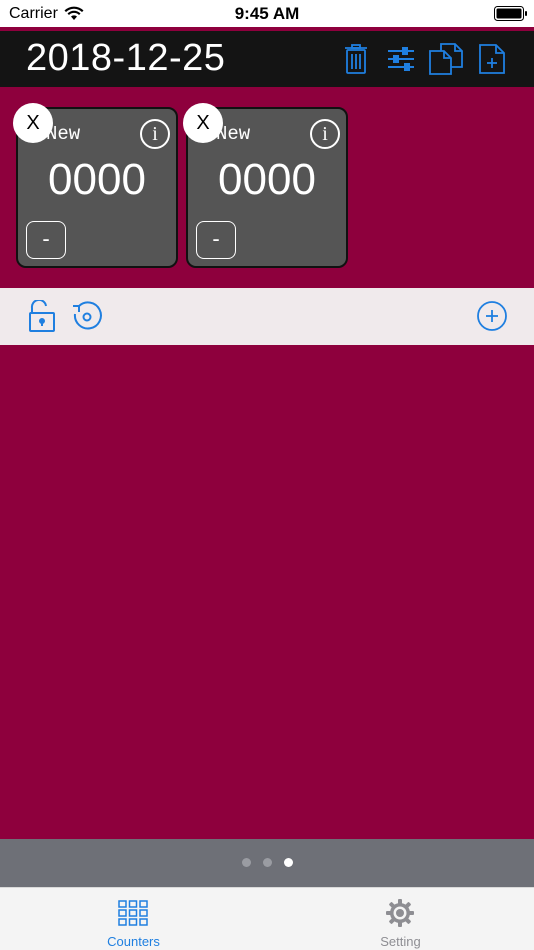  Describe the element at coordinates (267, 59) in the screenshot. I see `header-bar: 2018-12-25` at that location.